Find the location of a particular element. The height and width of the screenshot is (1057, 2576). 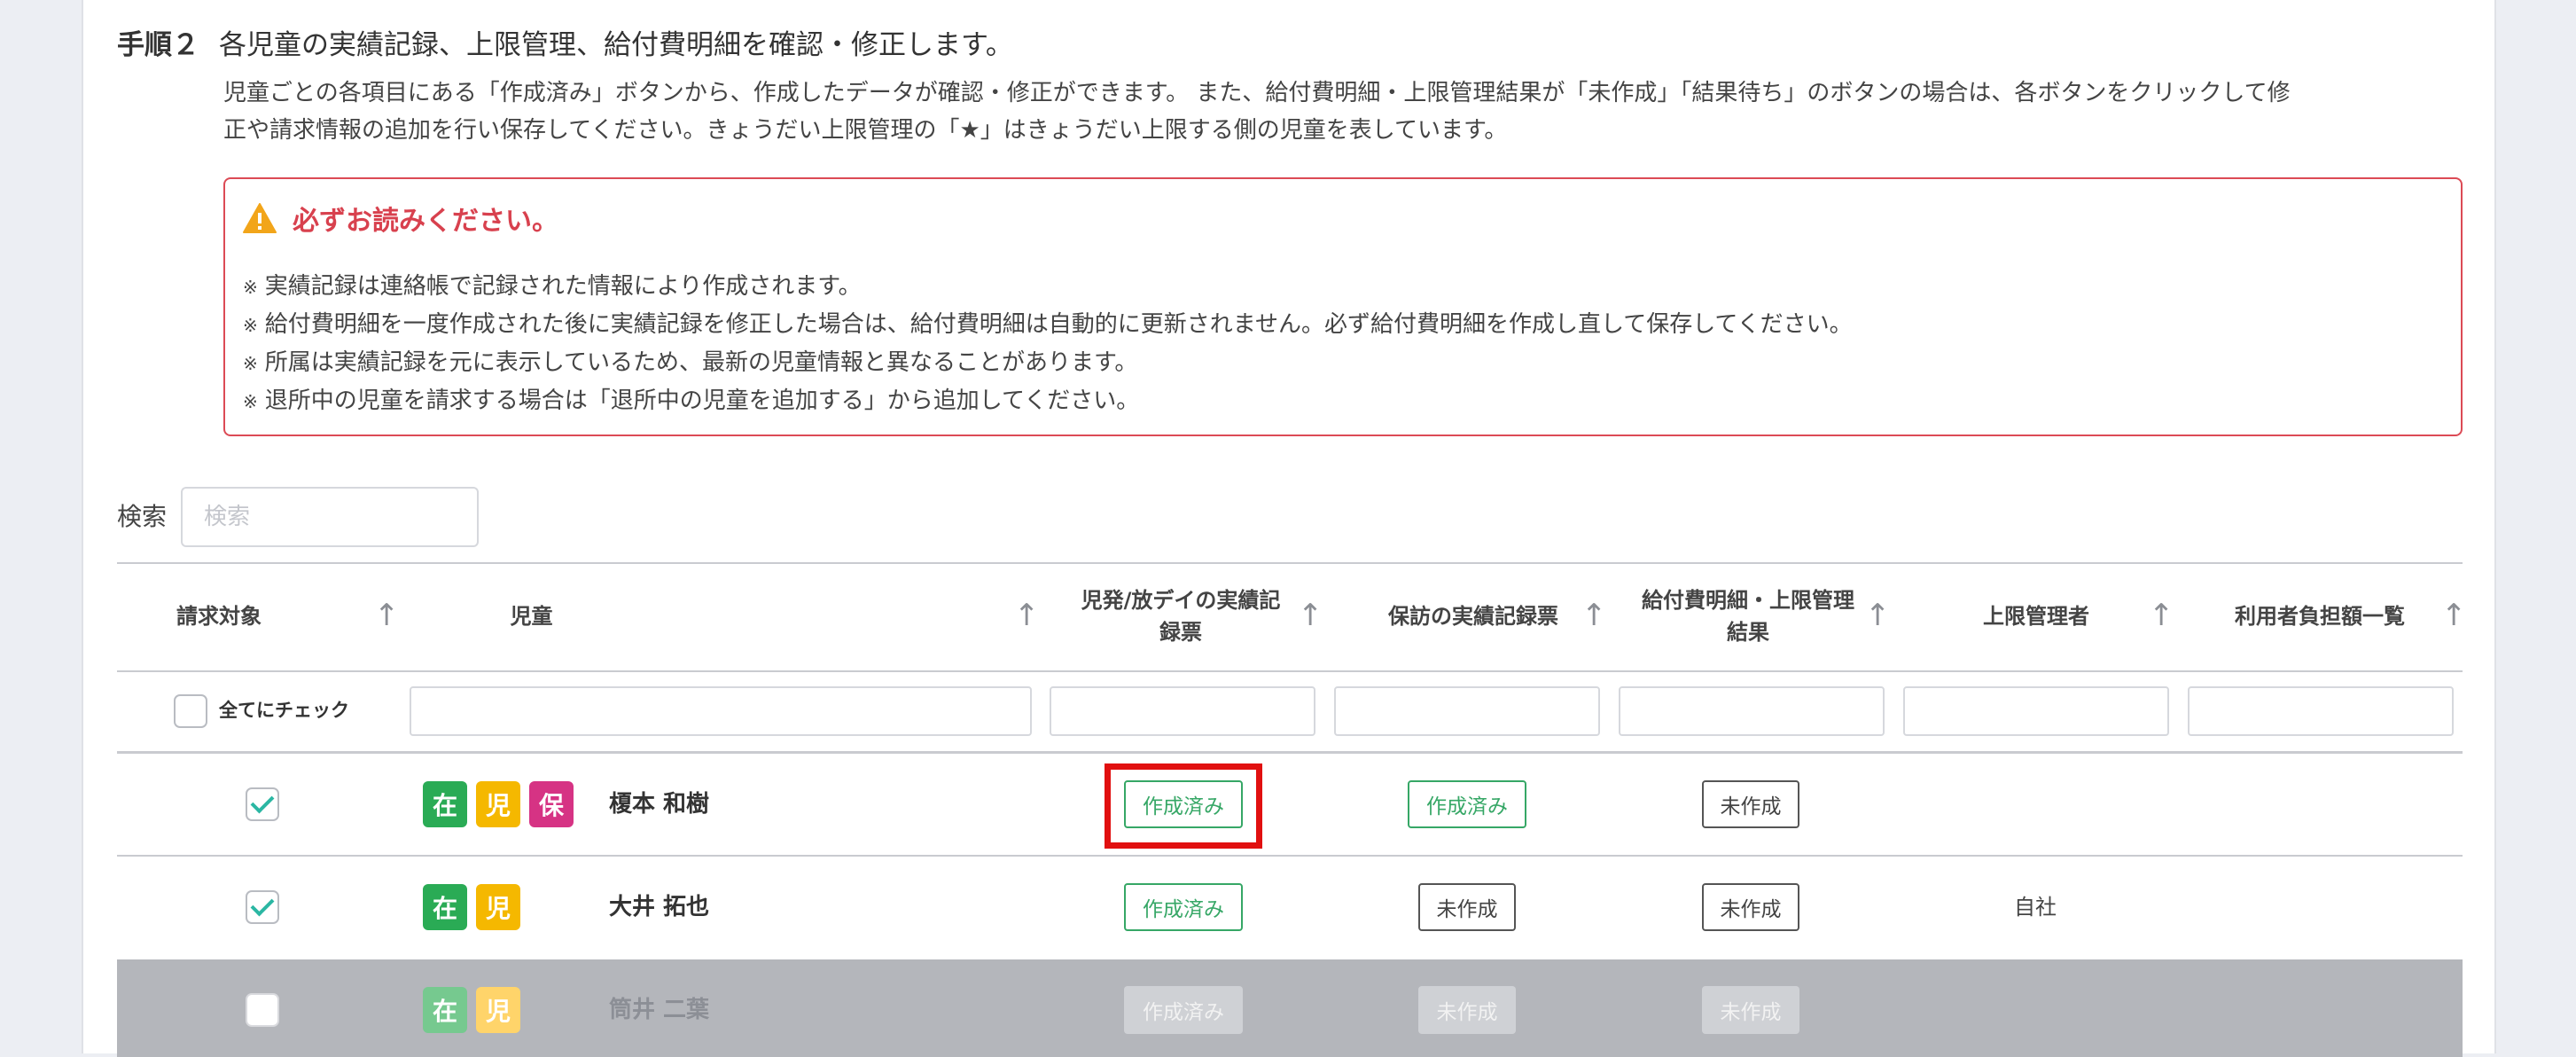

check-all-label: 全てにチェック is located at coordinates (284, 710).